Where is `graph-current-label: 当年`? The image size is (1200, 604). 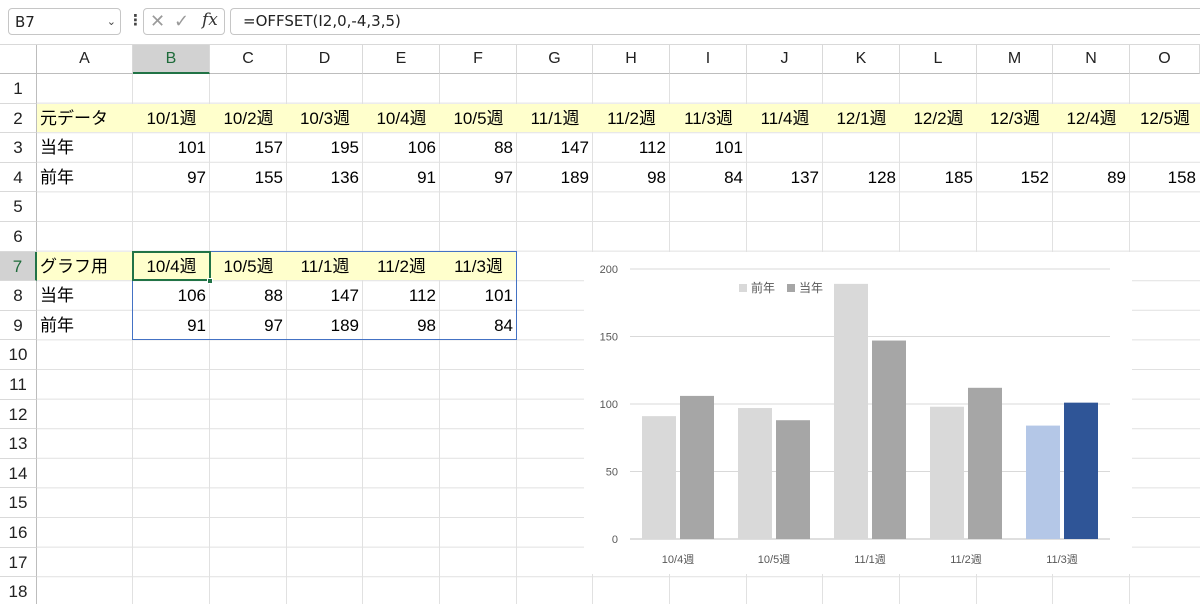 graph-current-label: 当年 is located at coordinates (85, 295).